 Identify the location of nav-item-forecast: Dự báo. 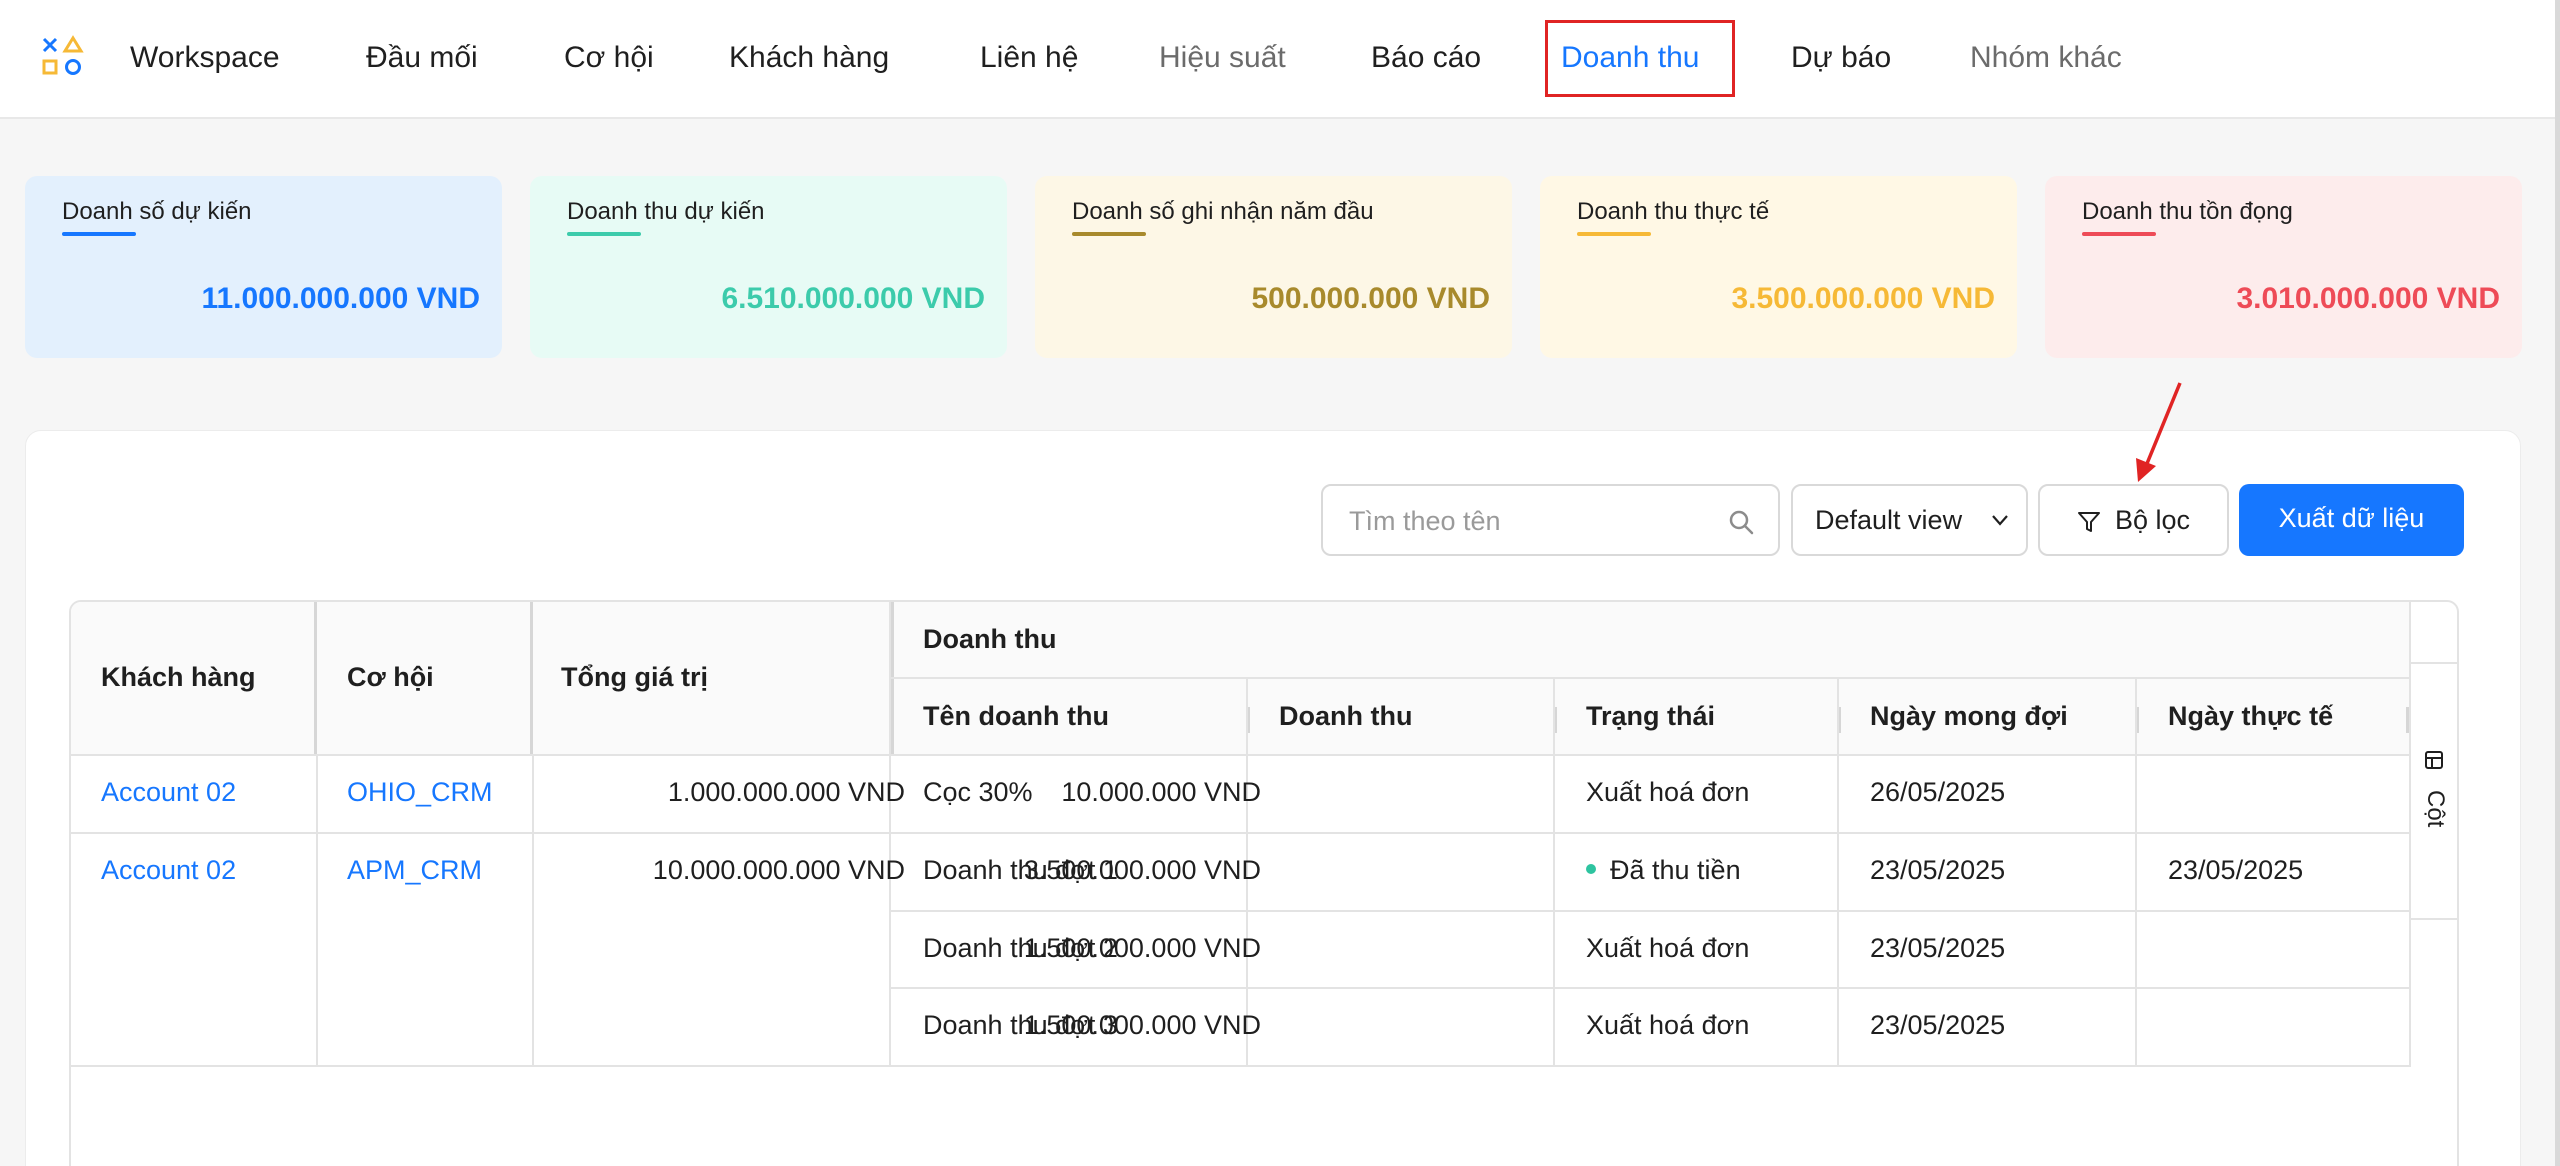
(1841, 59).